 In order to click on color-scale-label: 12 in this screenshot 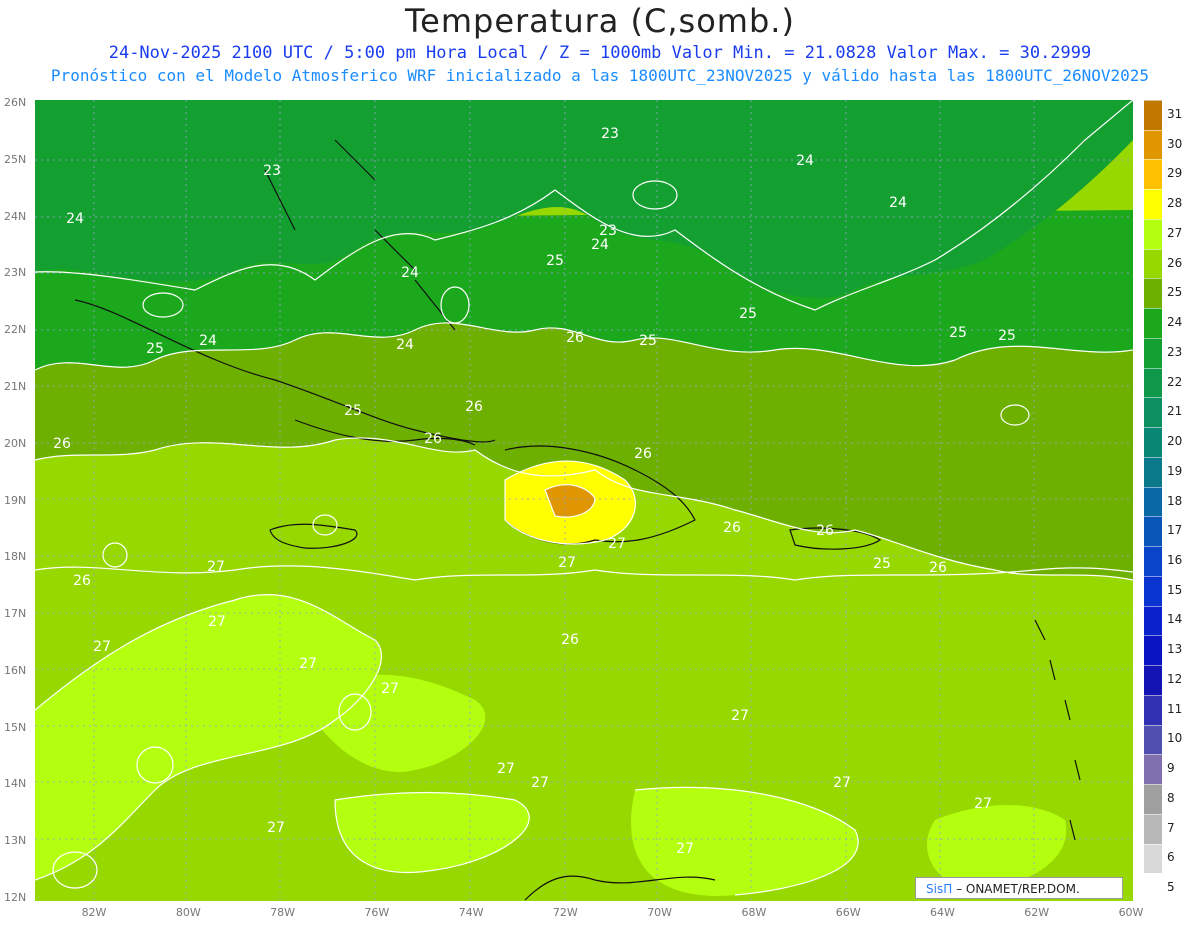, I will do `click(1175, 678)`.